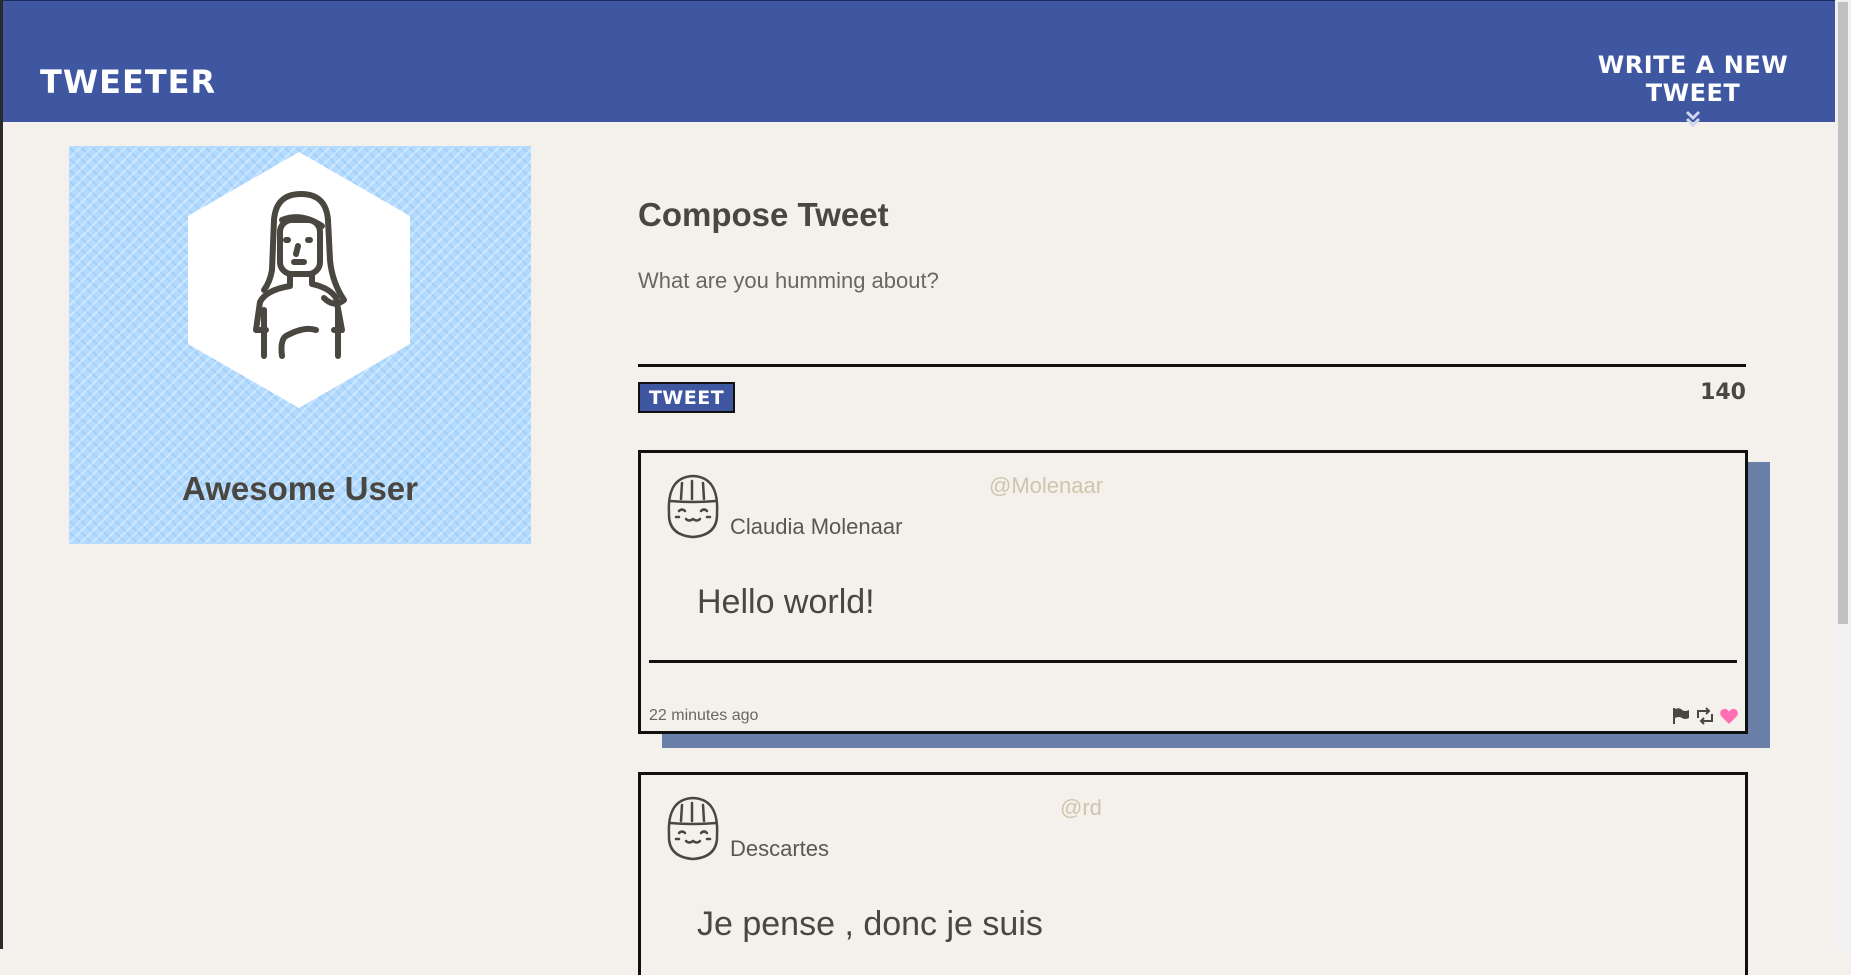 The width and height of the screenshot is (1851, 975). What do you see at coordinates (300, 275) in the screenshot?
I see `user-avatar-icon` at bounding box center [300, 275].